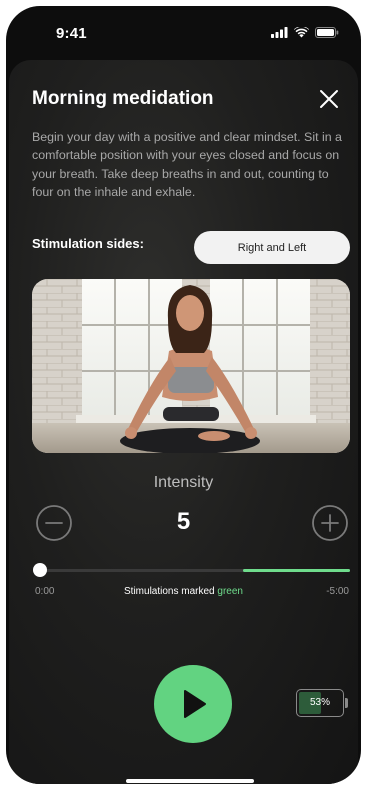  I want to click on increase-intensity-button, so click(330, 523).